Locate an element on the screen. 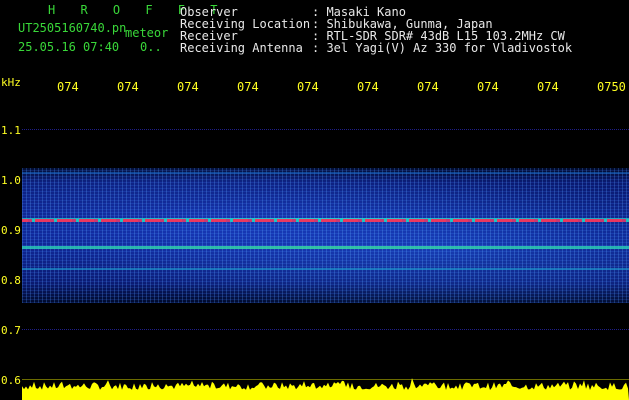 The width and height of the screenshot is (629, 400). x-tick-label: 0750 is located at coordinates (611, 87).